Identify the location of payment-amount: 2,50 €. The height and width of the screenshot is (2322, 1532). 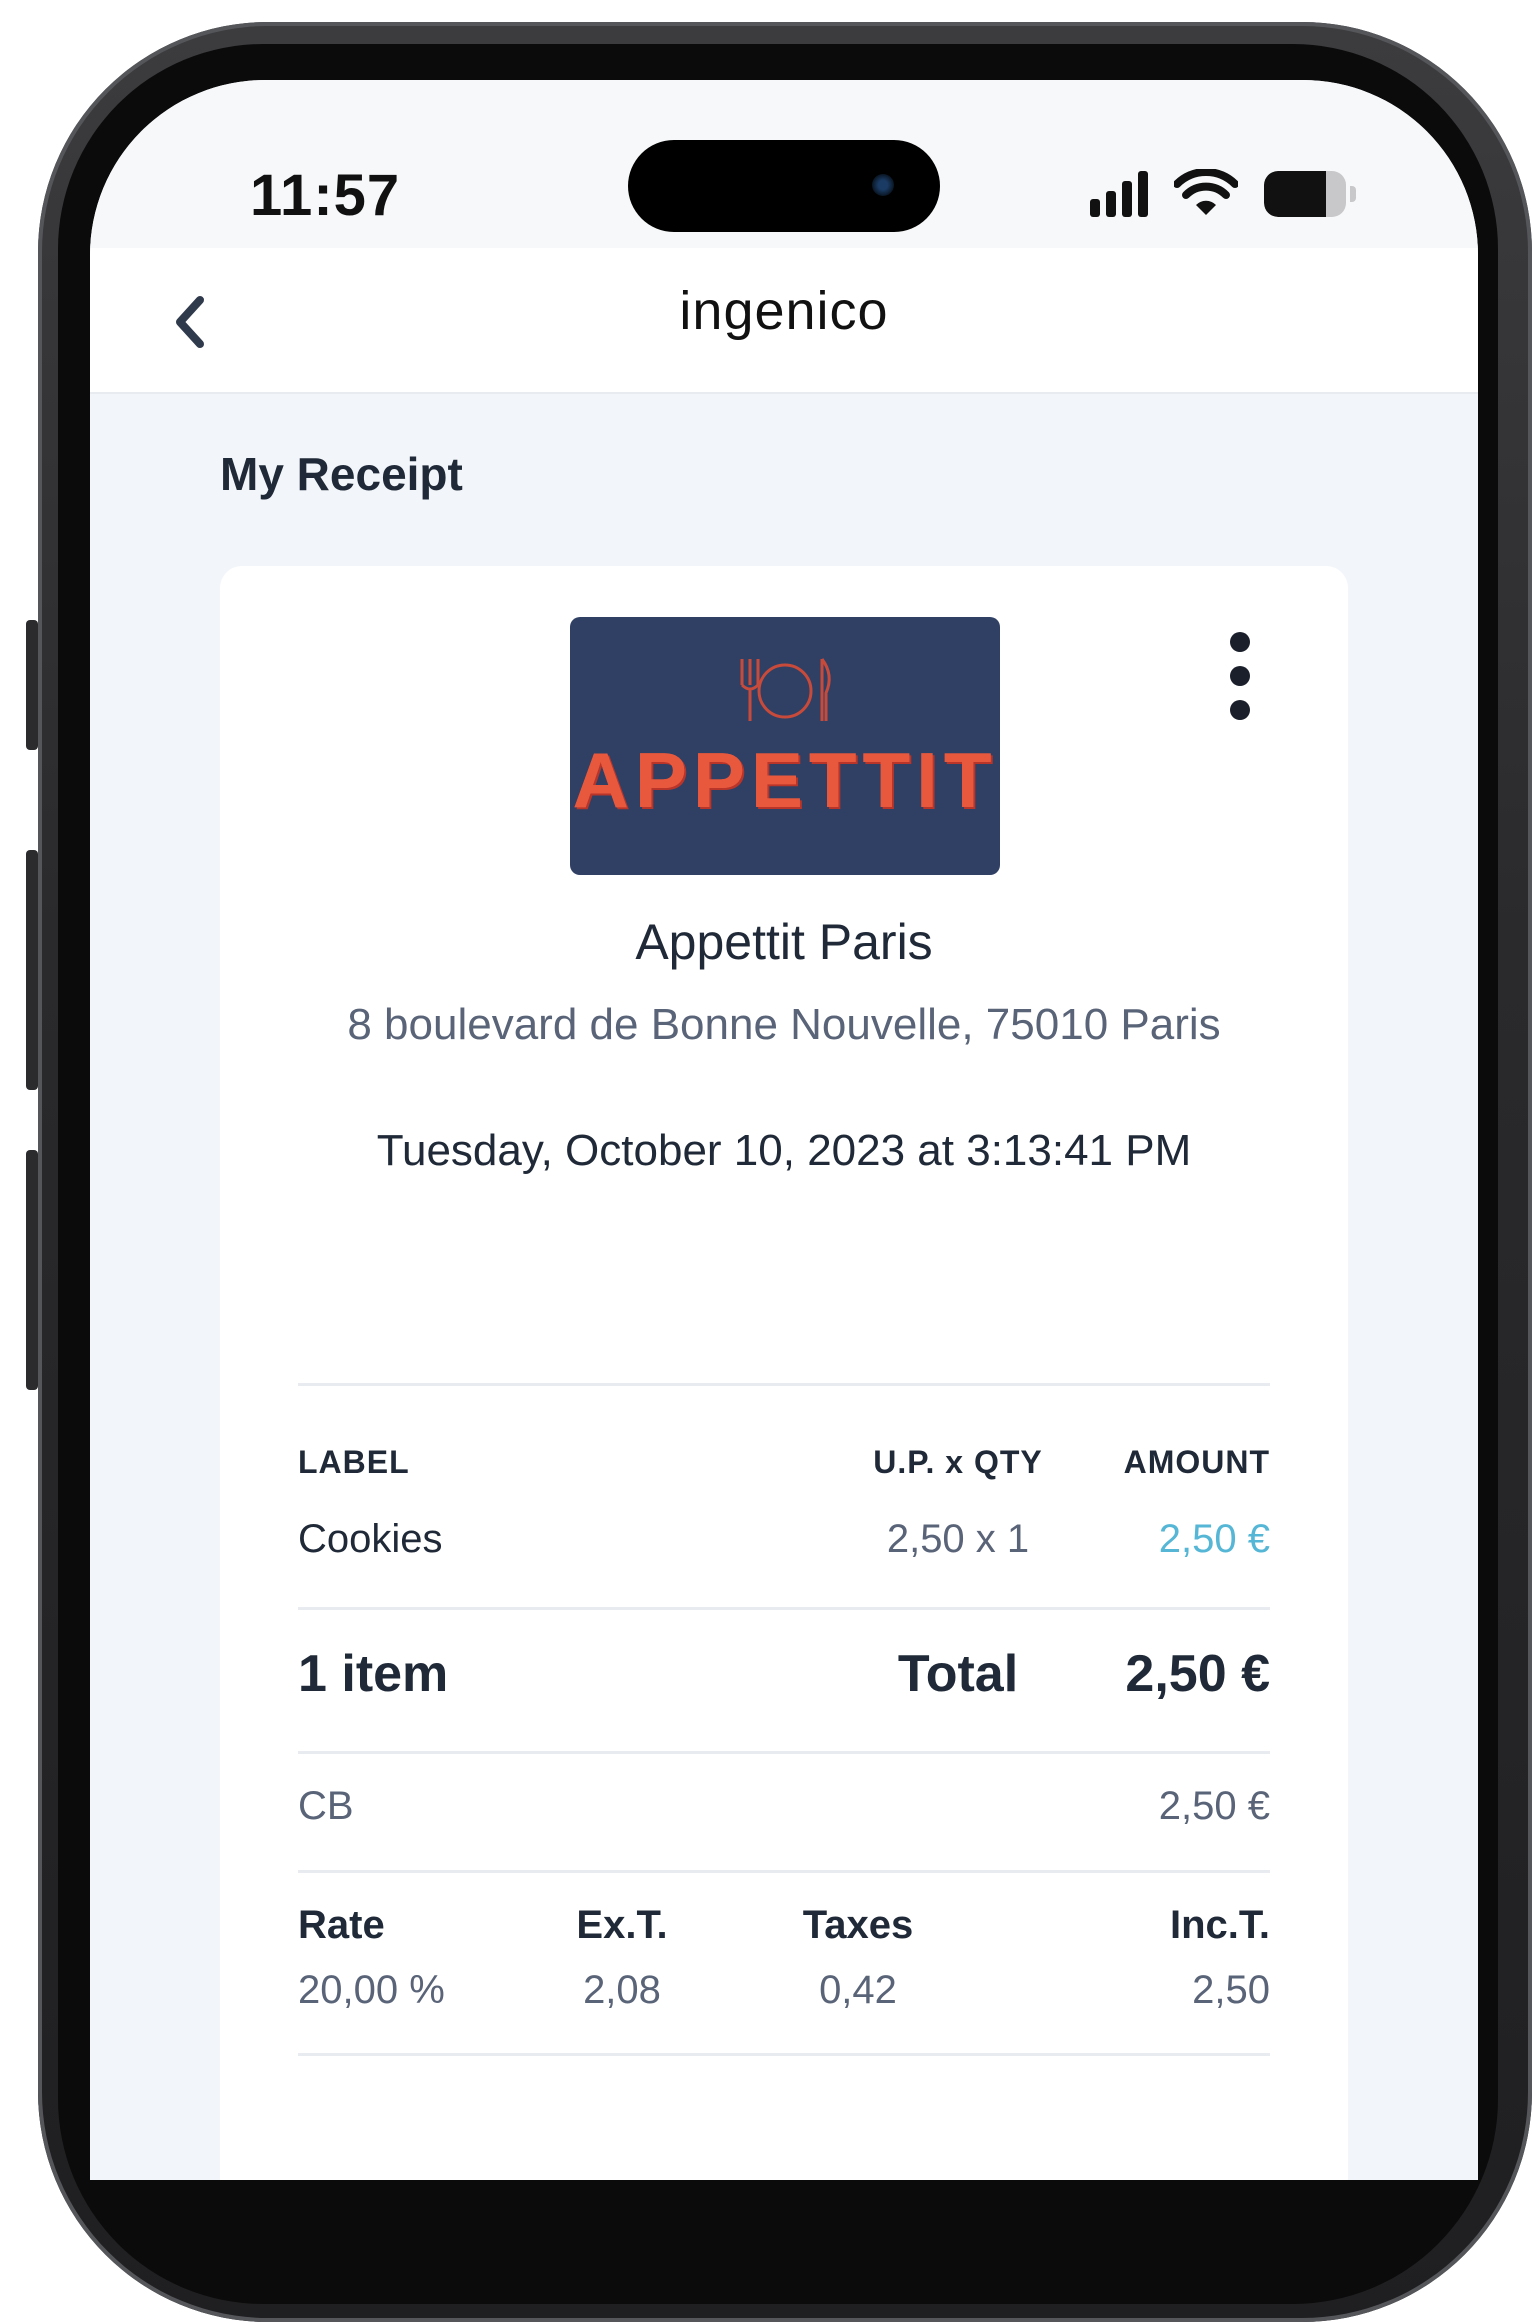
(1214, 1806).